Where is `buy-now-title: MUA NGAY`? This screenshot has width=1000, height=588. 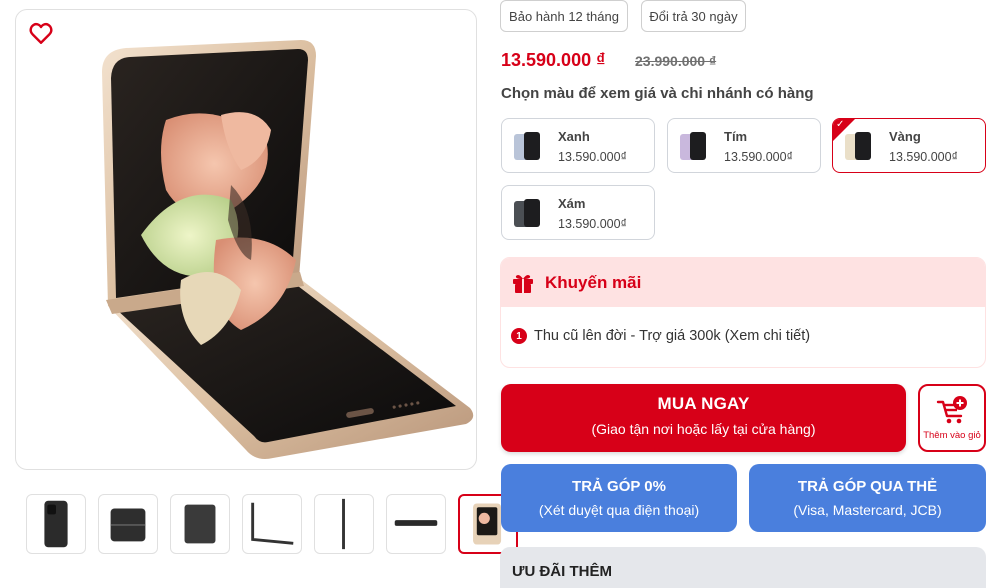 buy-now-title: MUA NGAY is located at coordinates (703, 403).